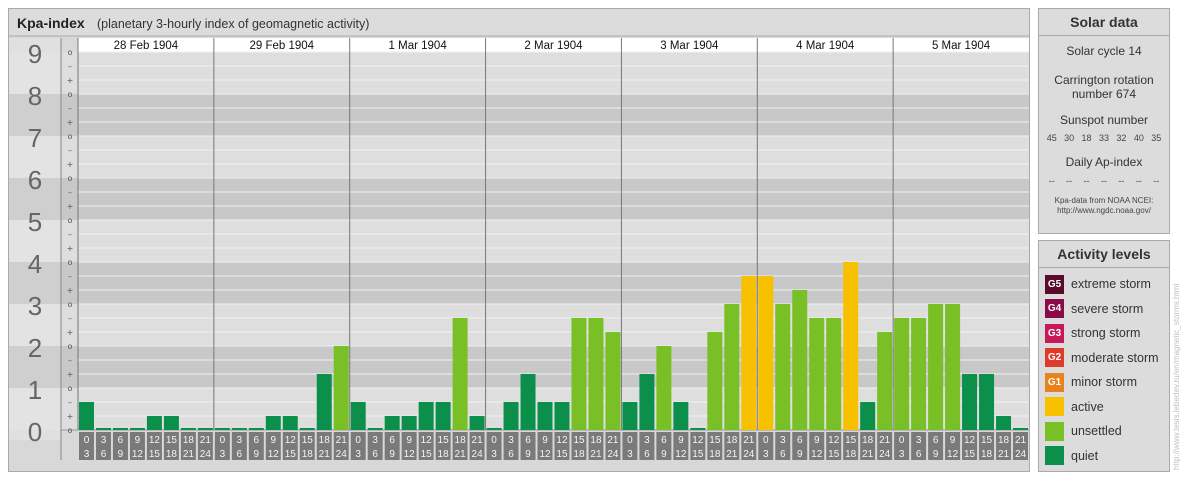 This screenshot has height=480, width=1184. I want to click on sunspot-title: Sunspot number, so click(1104, 120).